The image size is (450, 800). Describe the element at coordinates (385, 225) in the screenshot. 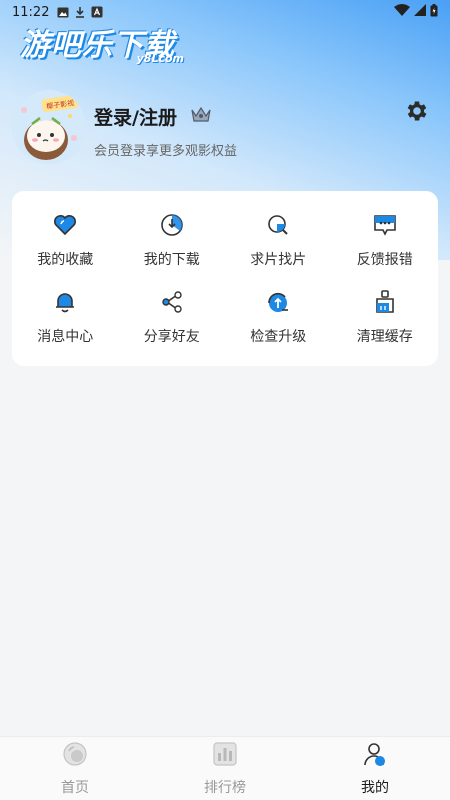

I see `feedback-icon` at that location.